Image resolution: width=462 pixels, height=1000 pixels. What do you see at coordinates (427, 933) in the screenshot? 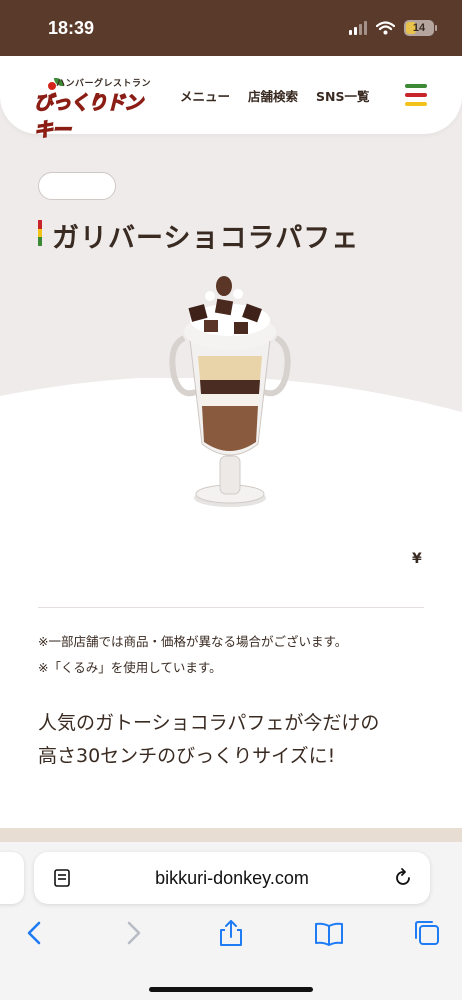
I see `tabs-icon` at bounding box center [427, 933].